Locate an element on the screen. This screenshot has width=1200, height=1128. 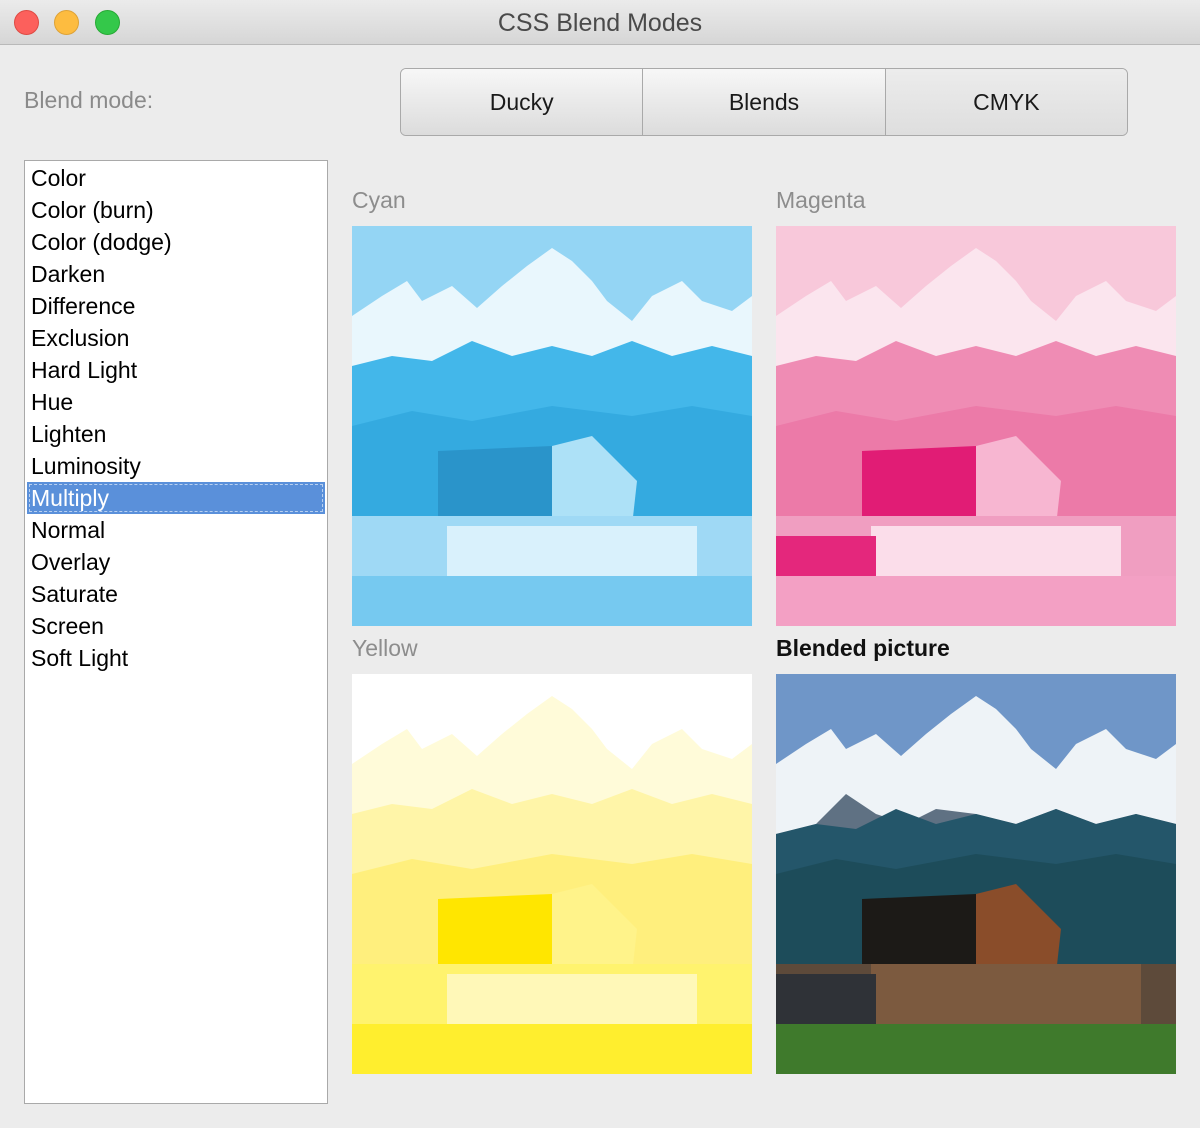
tab-ducky: Ducky is located at coordinates (522, 102).